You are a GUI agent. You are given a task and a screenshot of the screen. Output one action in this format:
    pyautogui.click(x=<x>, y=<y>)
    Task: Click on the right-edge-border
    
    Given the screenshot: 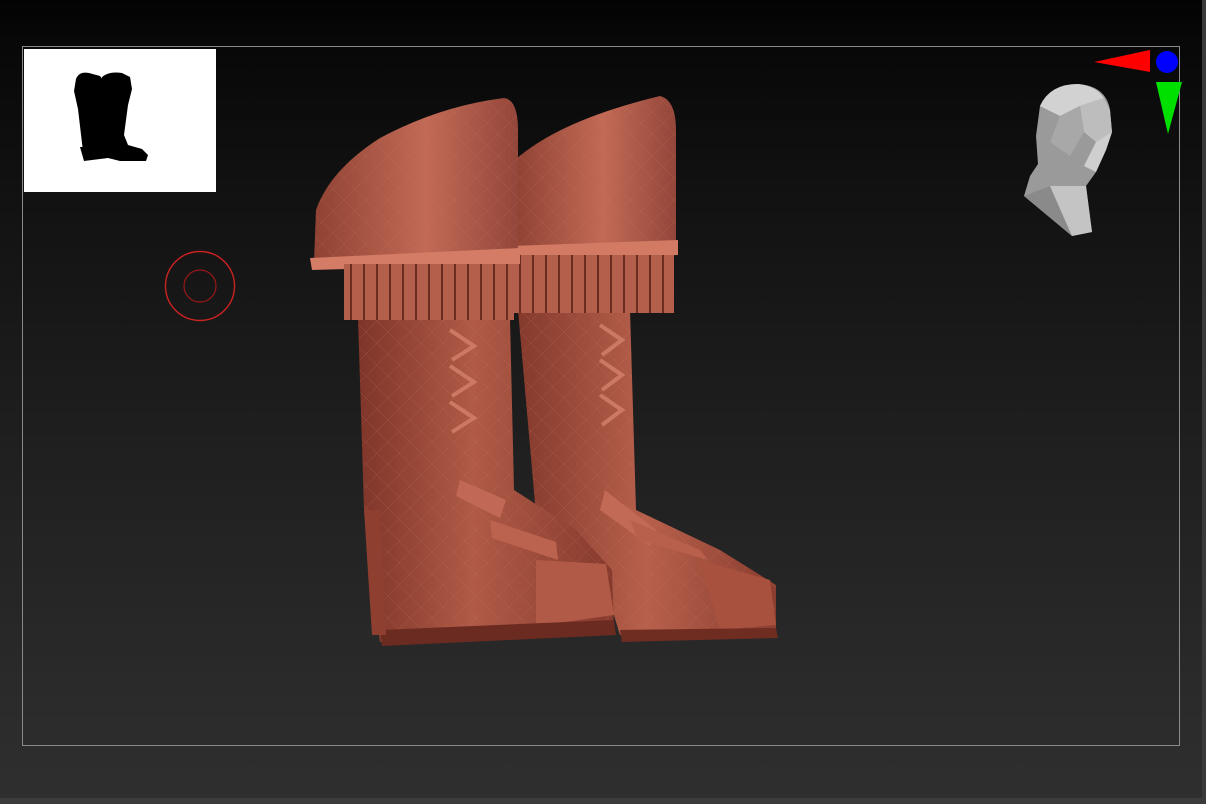 What is the action you would take?
    pyautogui.click(x=1204, y=402)
    